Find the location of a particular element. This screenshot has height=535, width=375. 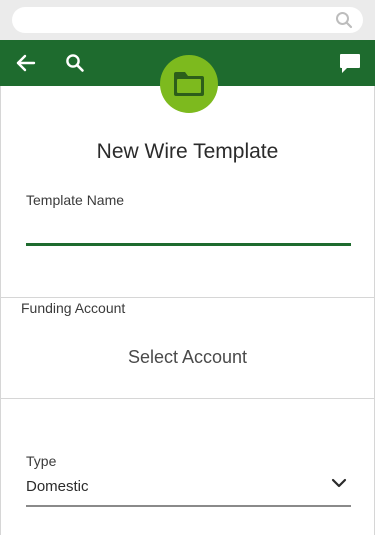

select-account-button: Select Account is located at coordinates (187, 357).